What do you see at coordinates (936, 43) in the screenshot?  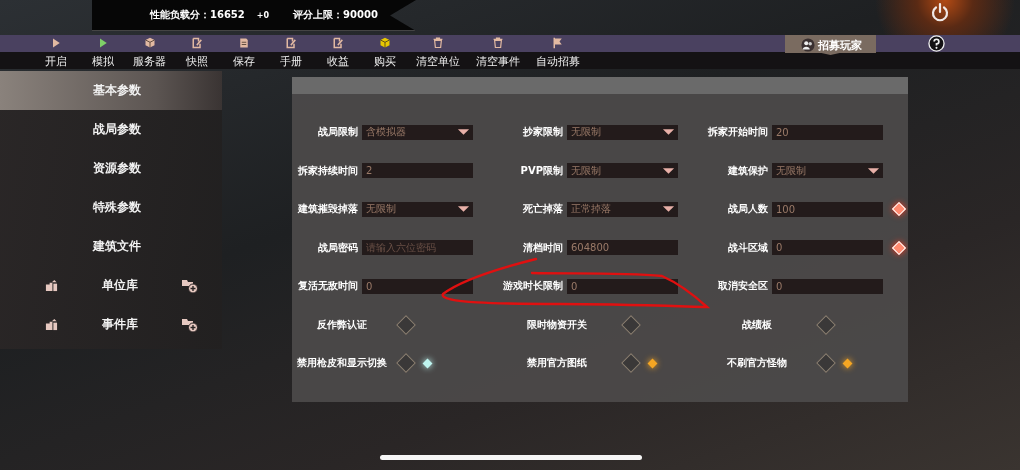 I see `help-icon` at bounding box center [936, 43].